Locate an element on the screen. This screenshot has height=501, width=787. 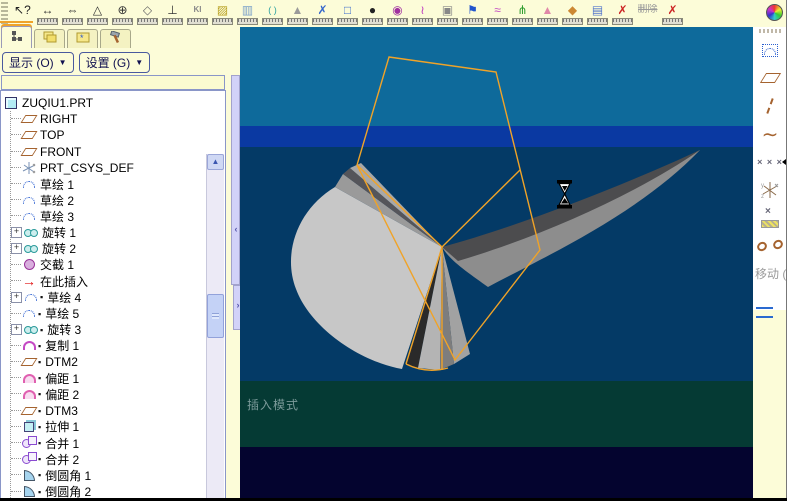
tree-item: 草绘 4 is located at coordinates (109, 297).